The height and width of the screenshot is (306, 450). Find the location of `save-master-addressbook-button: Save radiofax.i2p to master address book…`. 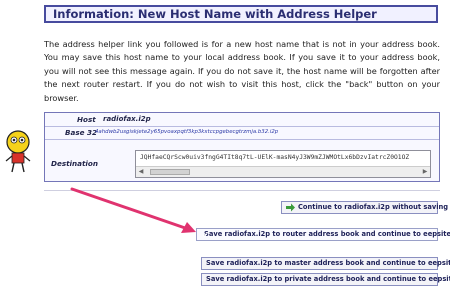

save-master-addressbook-button: Save radiofax.i2p to master address book… is located at coordinates (325, 263).